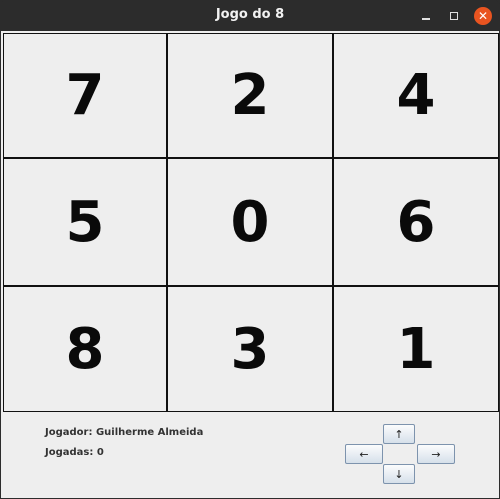  Describe the element at coordinates (250, 95) in the screenshot. I see `tile-1: 2` at that location.